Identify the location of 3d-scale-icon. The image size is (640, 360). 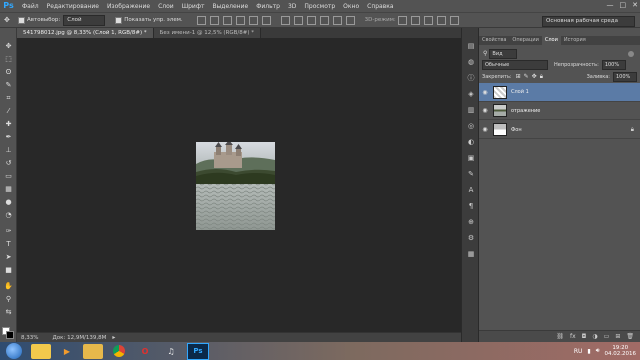
(454, 20).